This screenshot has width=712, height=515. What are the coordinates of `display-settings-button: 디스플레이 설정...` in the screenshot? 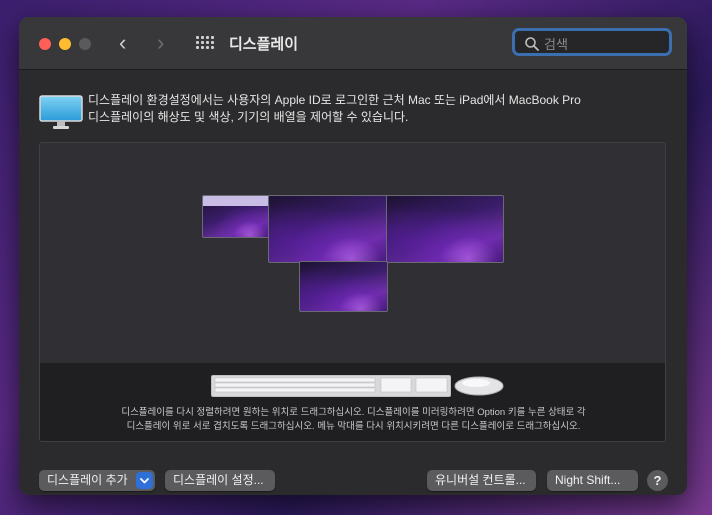 It's located at (220, 480).